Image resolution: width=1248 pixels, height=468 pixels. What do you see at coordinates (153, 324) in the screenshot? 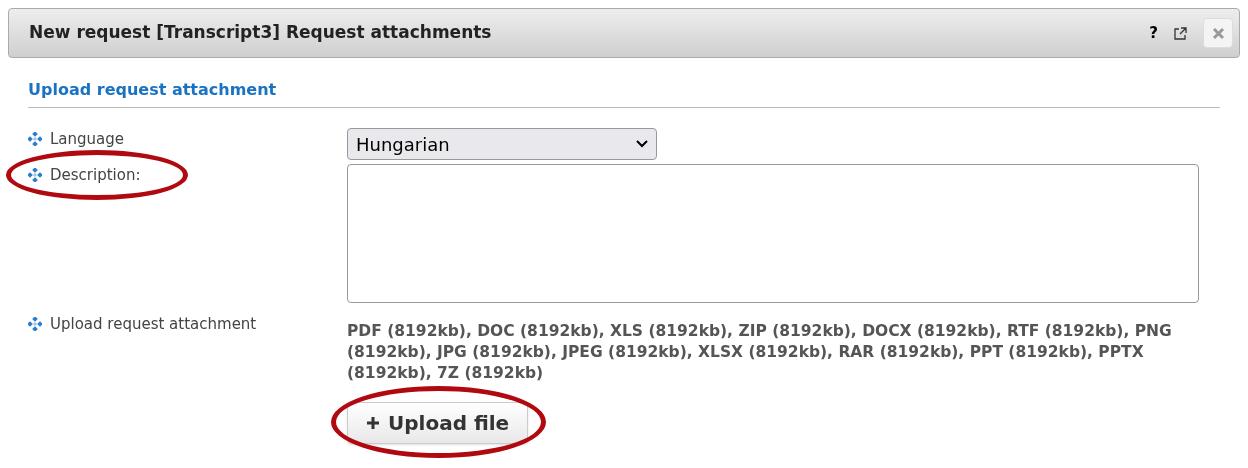
I see `field-label: Upload request attachment` at bounding box center [153, 324].